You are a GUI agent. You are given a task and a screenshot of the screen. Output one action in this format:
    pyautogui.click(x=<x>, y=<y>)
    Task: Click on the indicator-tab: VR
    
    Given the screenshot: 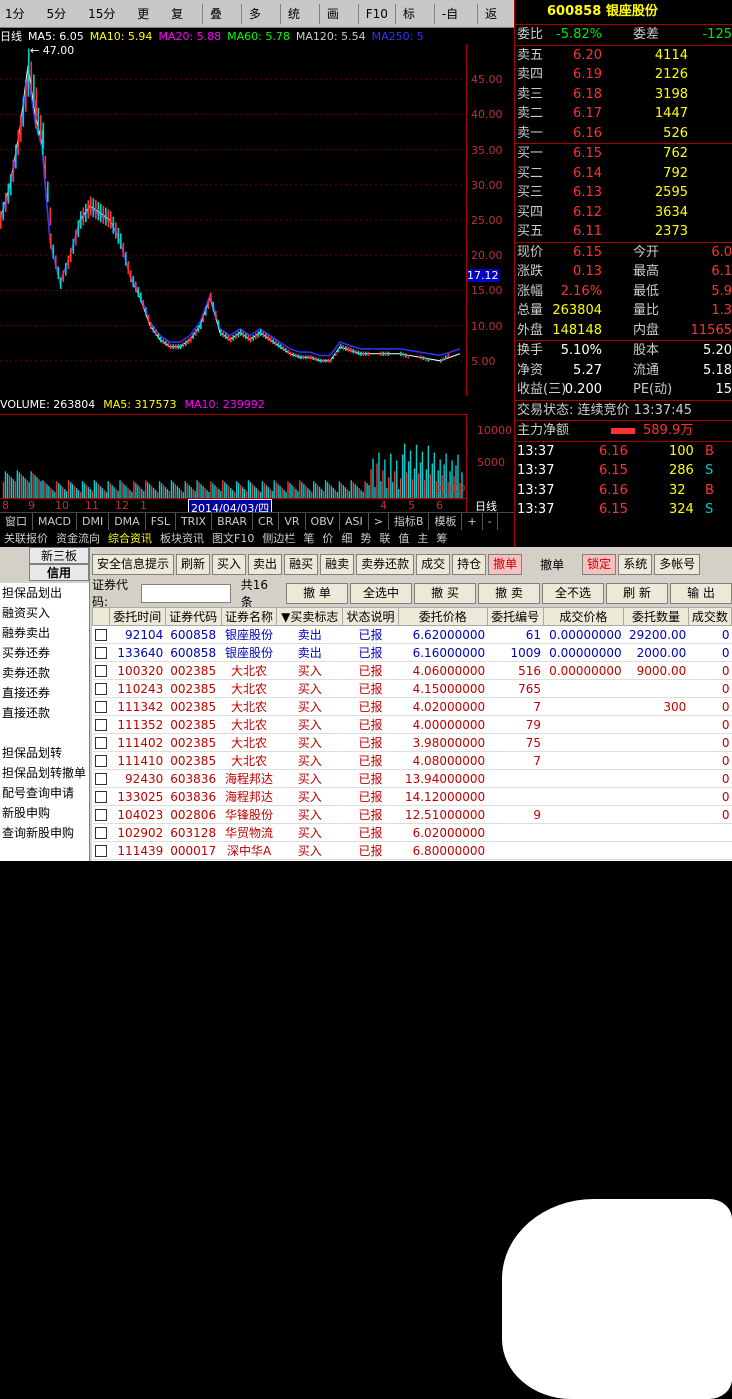 What is the action you would take?
    pyautogui.click(x=292, y=521)
    